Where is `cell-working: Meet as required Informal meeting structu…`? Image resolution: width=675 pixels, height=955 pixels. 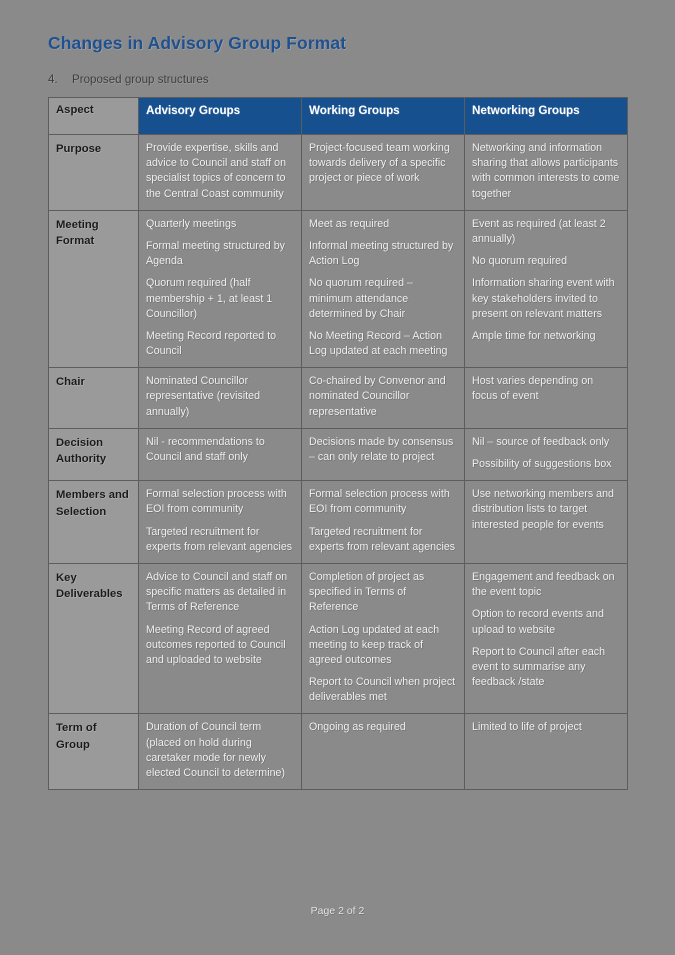 cell-working: Meet as required Informal meeting structu… is located at coordinates (383, 289).